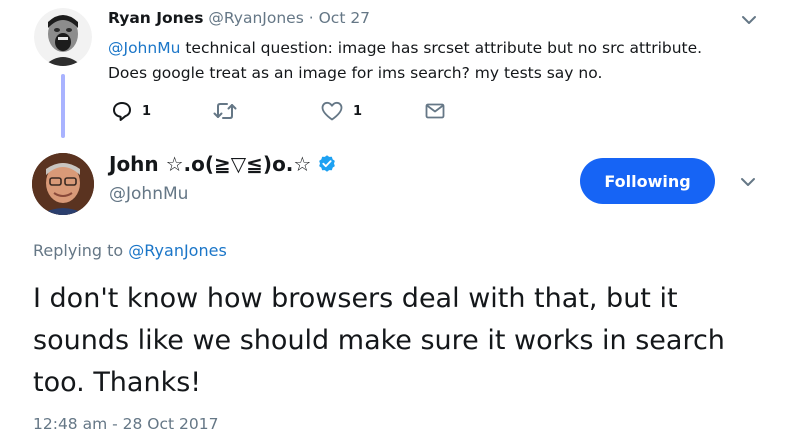 This screenshot has height=447, width=800. Describe the element at coordinates (358, 111) in the screenshot. I see `like-count: 1` at that location.